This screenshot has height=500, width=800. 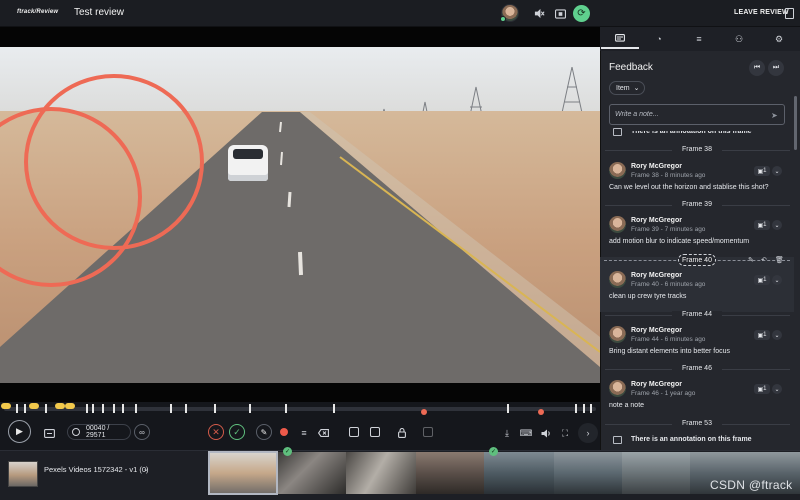 I want to click on split-view-icon, so click(x=375, y=432).